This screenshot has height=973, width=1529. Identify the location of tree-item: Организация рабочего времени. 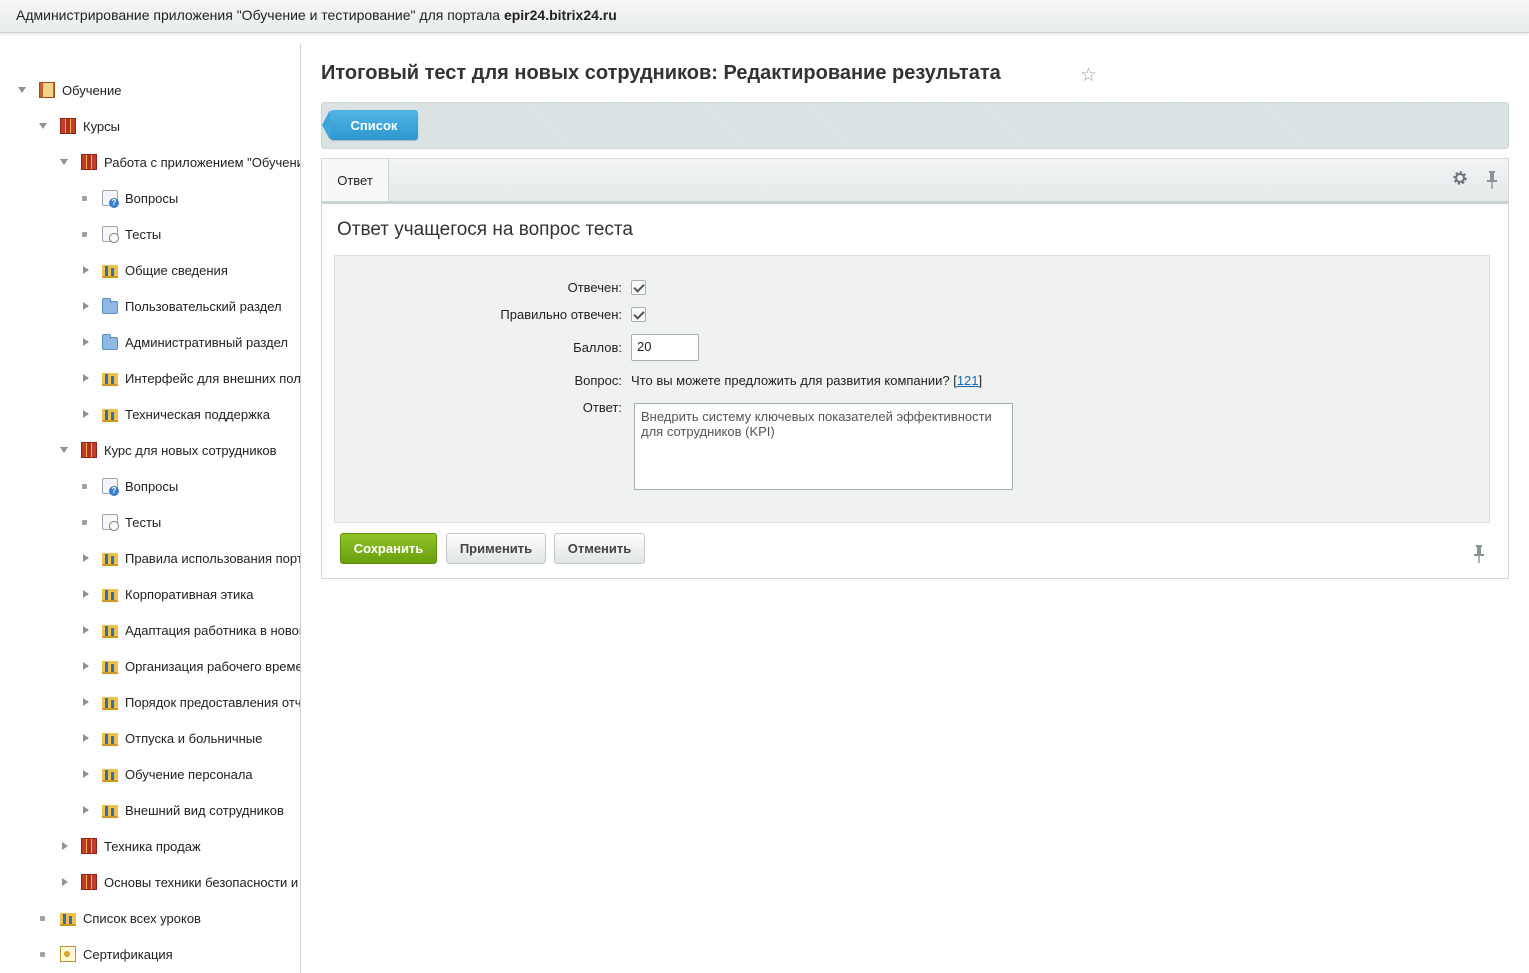
(190, 666).